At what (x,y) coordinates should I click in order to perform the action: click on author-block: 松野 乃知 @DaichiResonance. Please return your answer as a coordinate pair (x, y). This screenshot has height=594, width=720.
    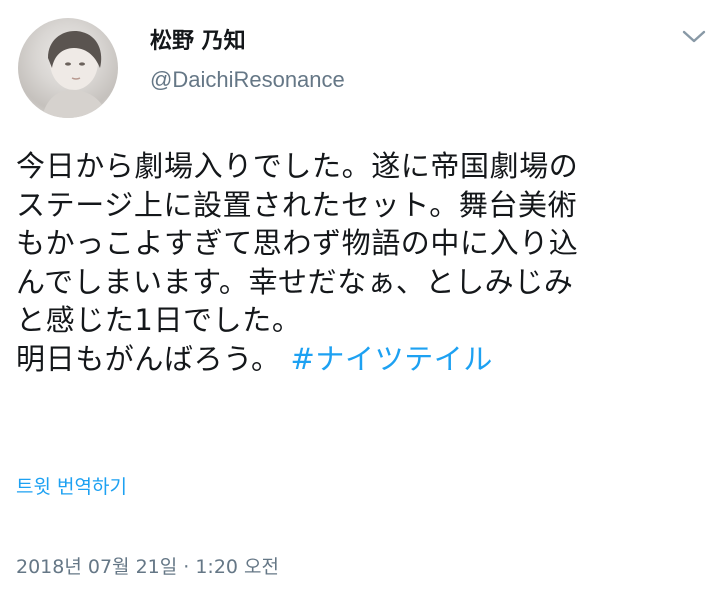
    Looking at the image, I should click on (247, 61).